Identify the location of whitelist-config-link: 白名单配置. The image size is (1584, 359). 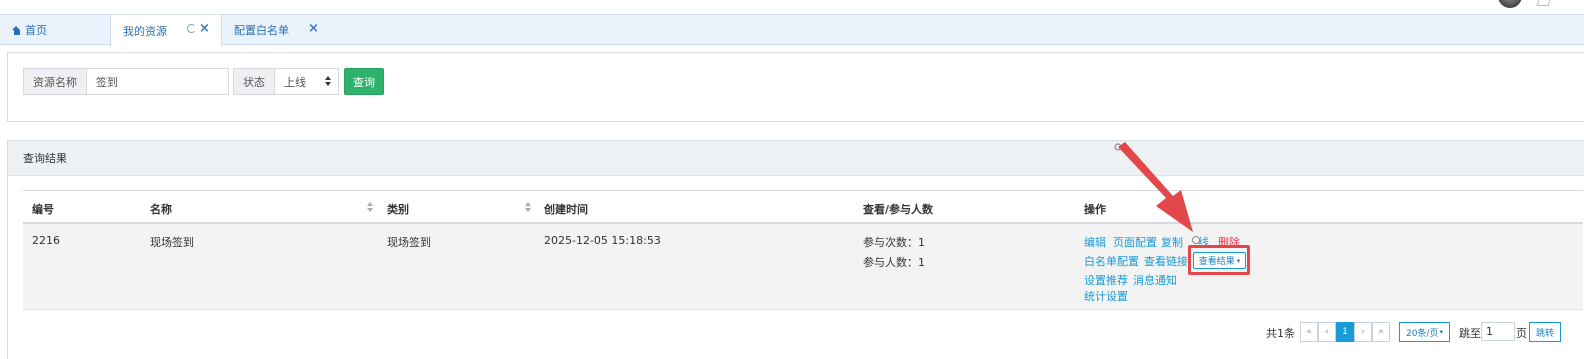
(1111, 261).